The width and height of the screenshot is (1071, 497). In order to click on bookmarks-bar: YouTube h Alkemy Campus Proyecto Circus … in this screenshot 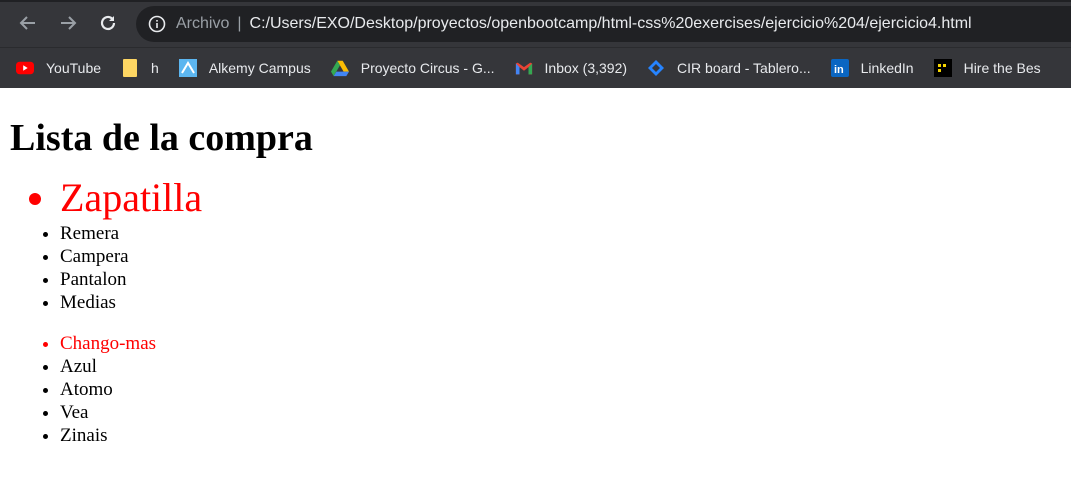, I will do `click(535, 67)`.